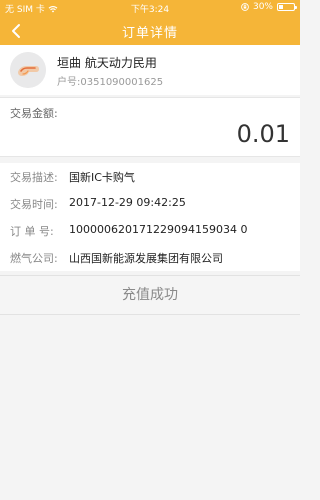 This screenshot has height=500, width=320. Describe the element at coordinates (158, 229) in the screenshot. I see `order-number-value: 100000620171229094159034 0` at that location.